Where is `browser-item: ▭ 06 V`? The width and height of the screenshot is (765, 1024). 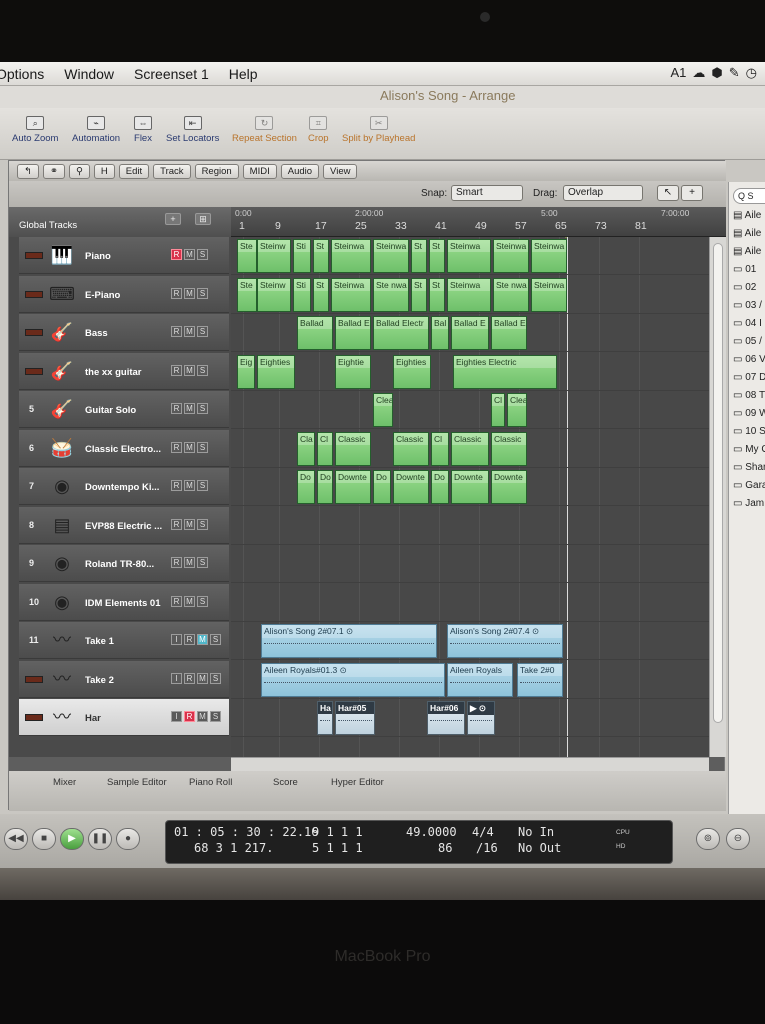
browser-item: ▭ 06 V is located at coordinates (749, 359).